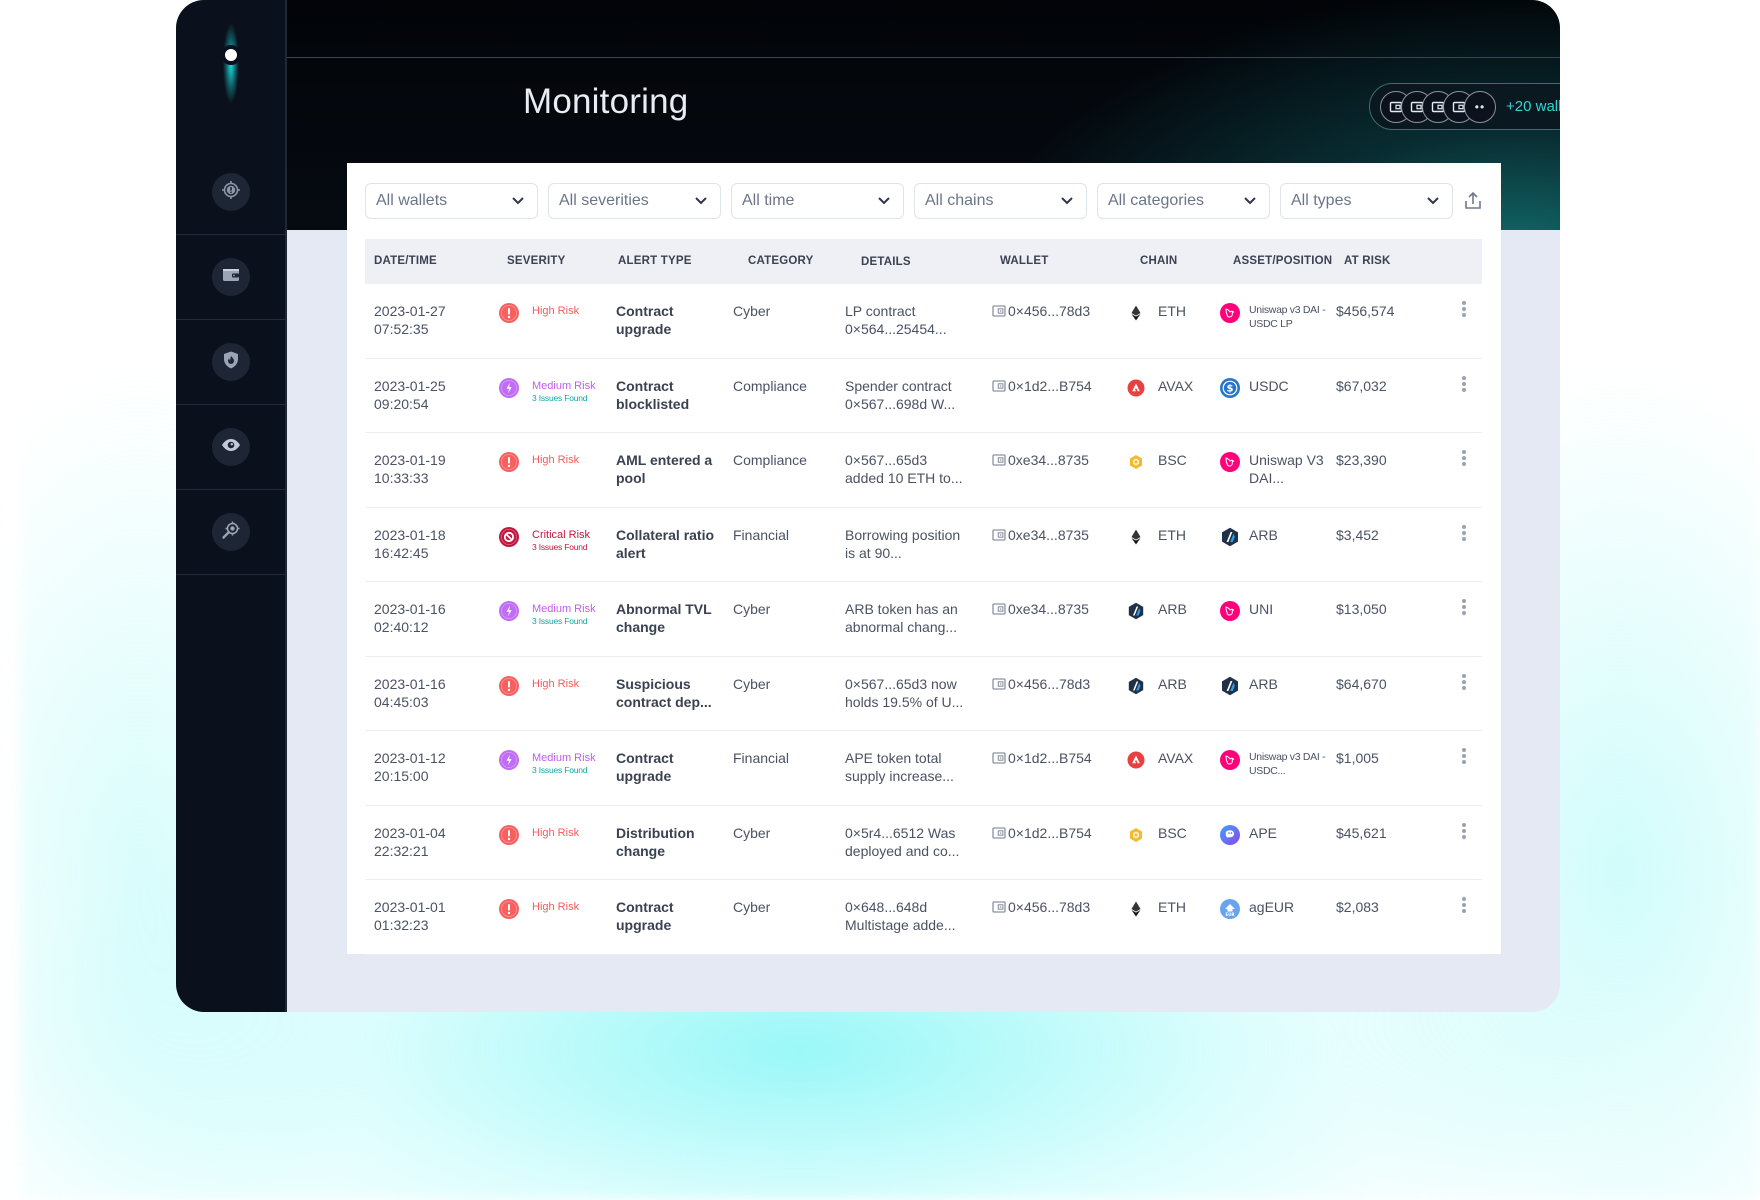  What do you see at coordinates (1230, 909) in the screenshot?
I see `ageur-icon: EUR` at bounding box center [1230, 909].